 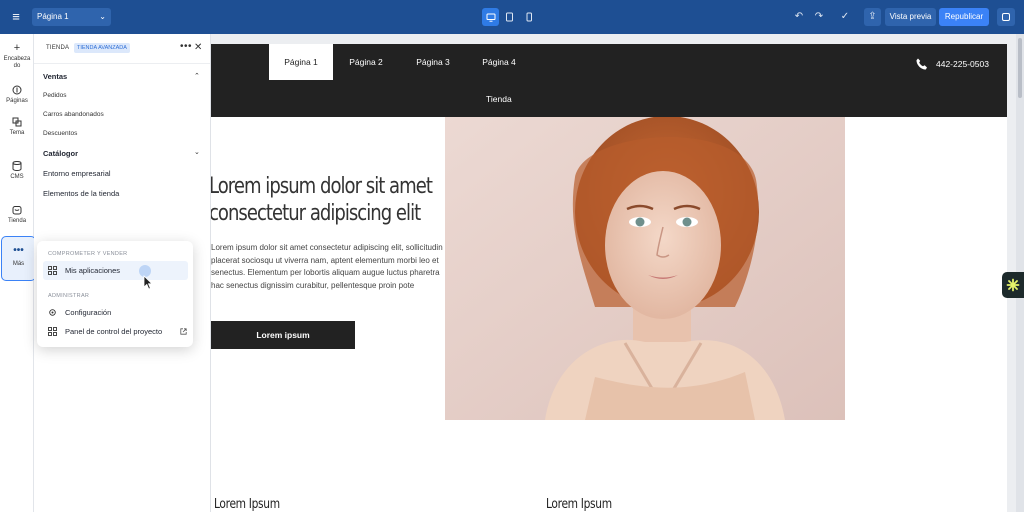 I want to click on desktop-view-button, so click(x=490, y=17).